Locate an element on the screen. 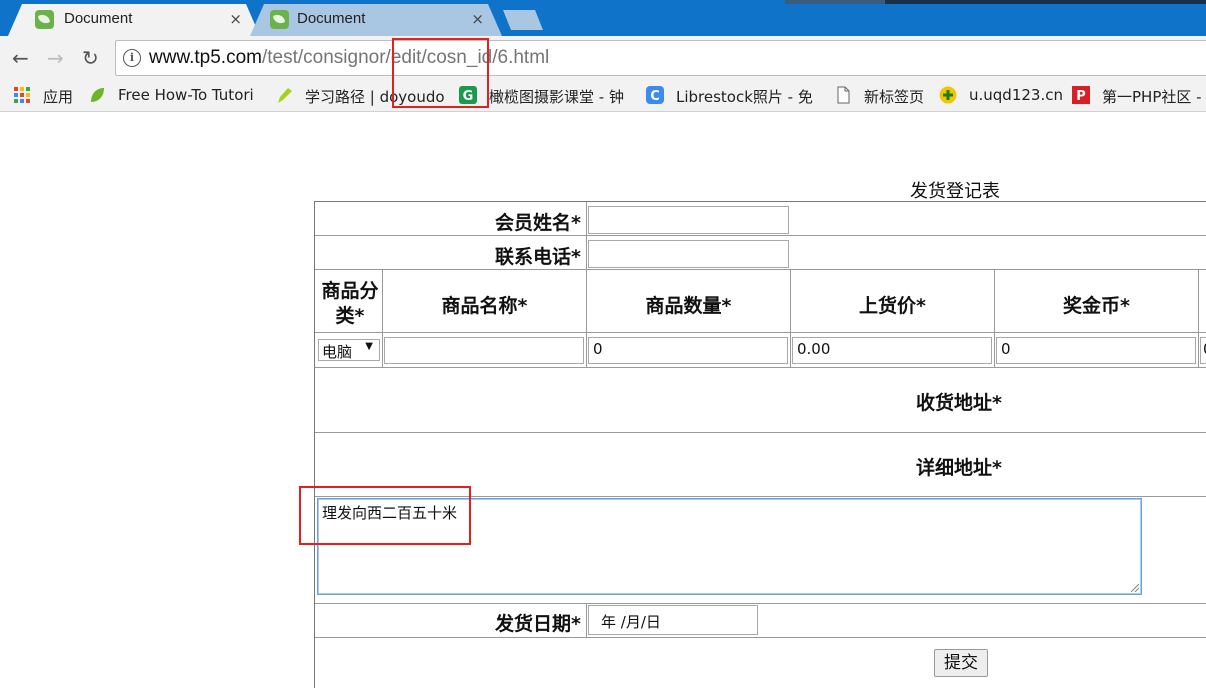  ship-date-input: 年 /月/日 is located at coordinates (673, 620).